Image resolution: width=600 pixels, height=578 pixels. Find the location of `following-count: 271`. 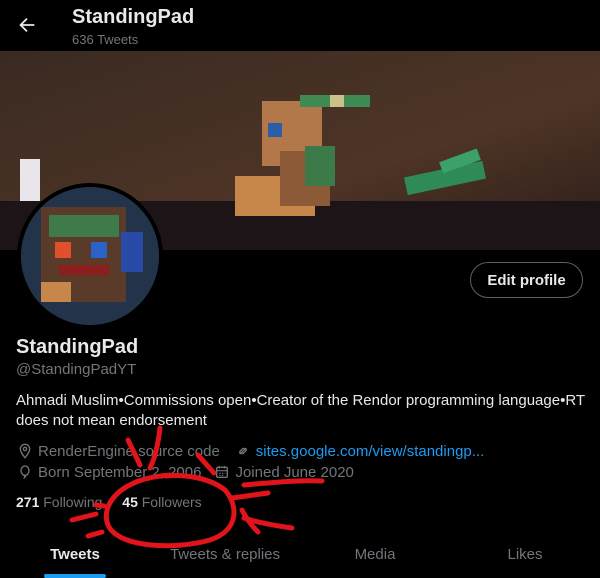

following-count: 271 is located at coordinates (28, 502).